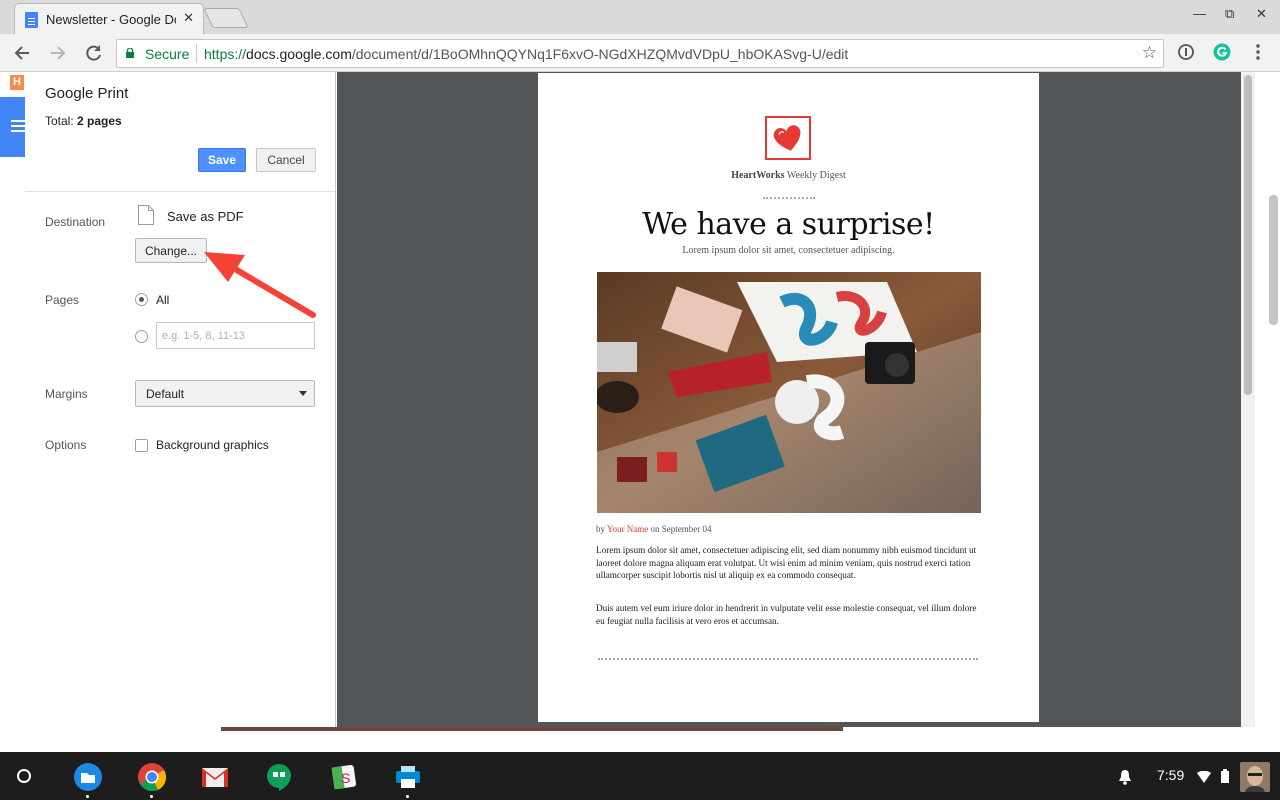  Describe the element at coordinates (788, 138) in the screenshot. I see `heart-logo-icon` at that location.